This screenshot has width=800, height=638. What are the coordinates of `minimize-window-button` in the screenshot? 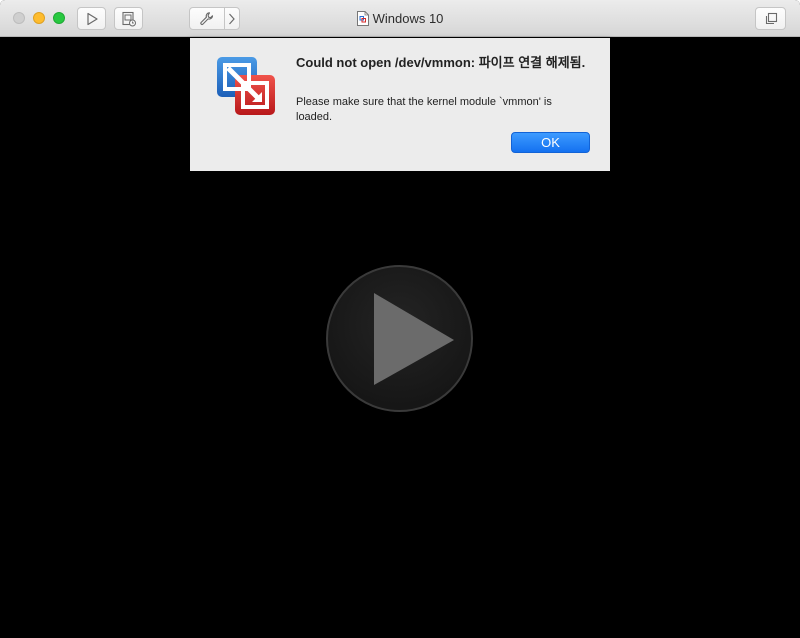 It's located at (39, 18).